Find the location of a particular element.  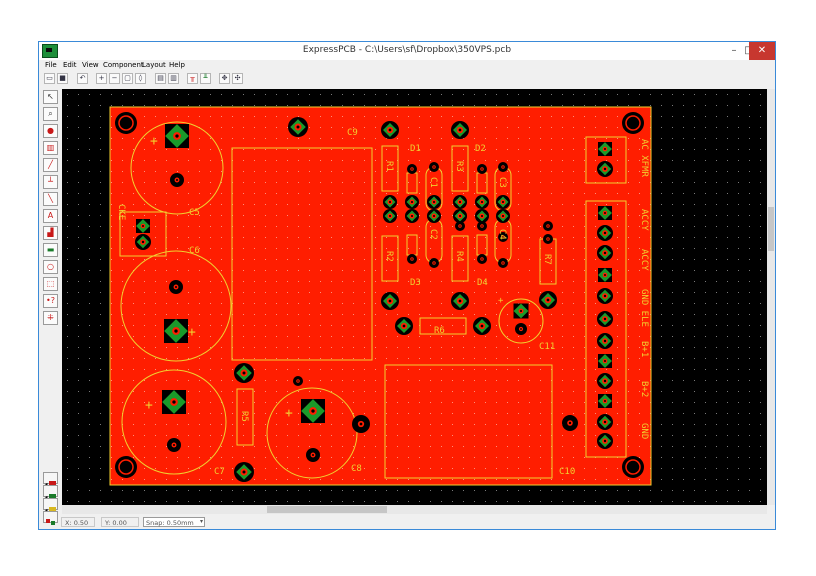

pad-r5-bottom is located at coordinates (244, 472).